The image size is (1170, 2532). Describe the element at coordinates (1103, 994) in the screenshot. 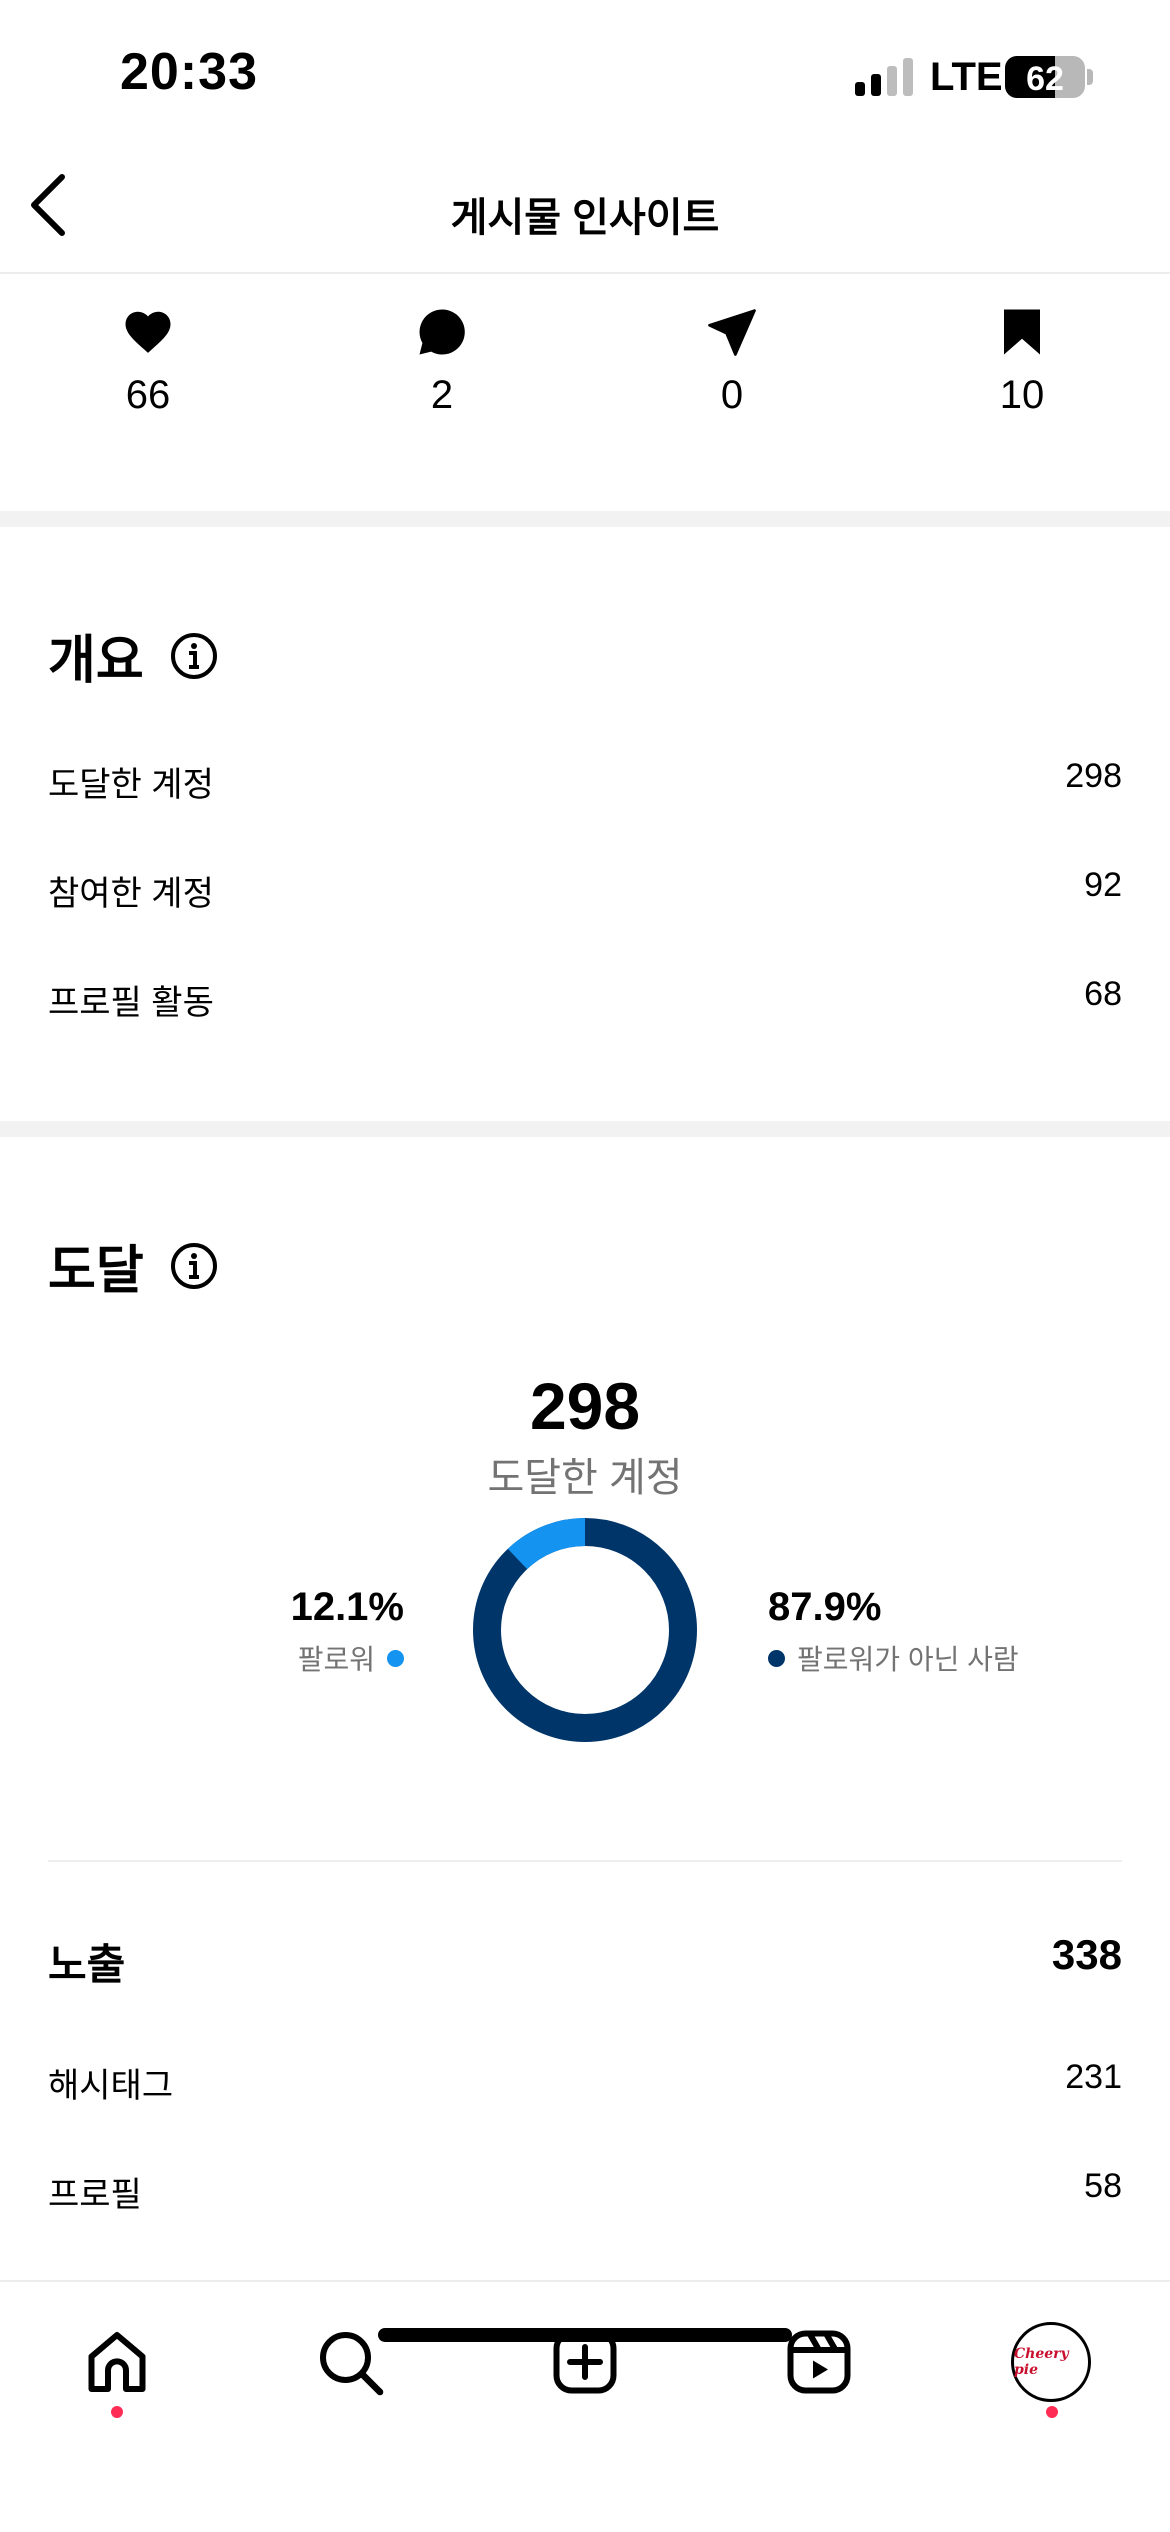

I see `profile-activity-value: 68` at that location.